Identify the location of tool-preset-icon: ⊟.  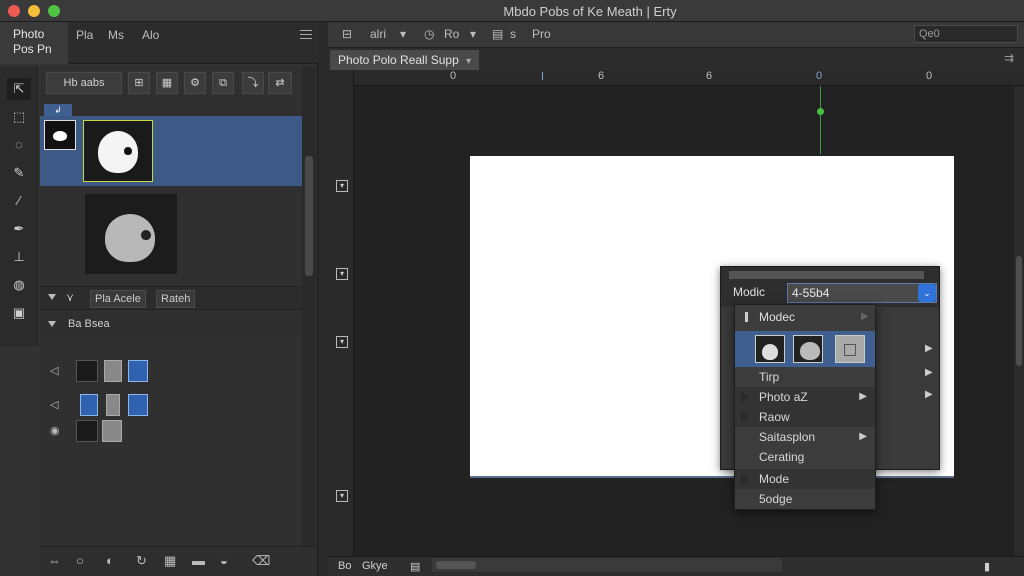
(347, 34).